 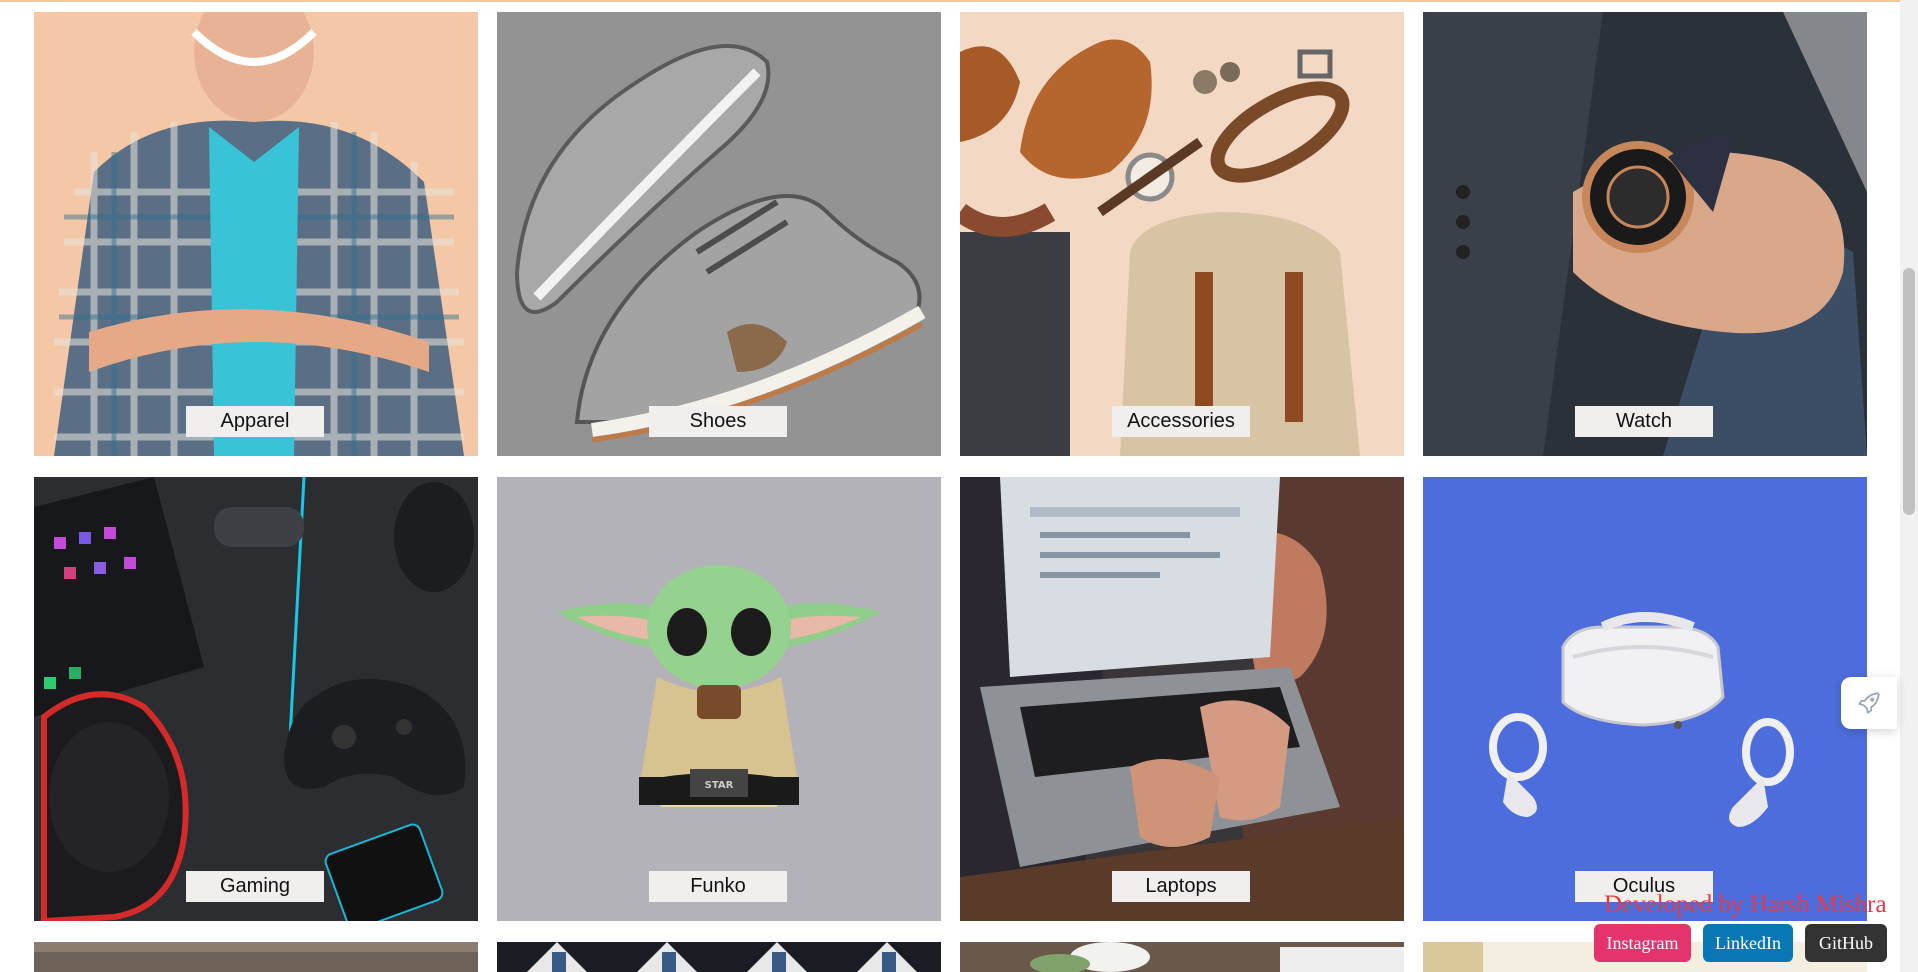 What do you see at coordinates (1748, 943) in the screenshot?
I see `linkedin-button: LinkedIn` at bounding box center [1748, 943].